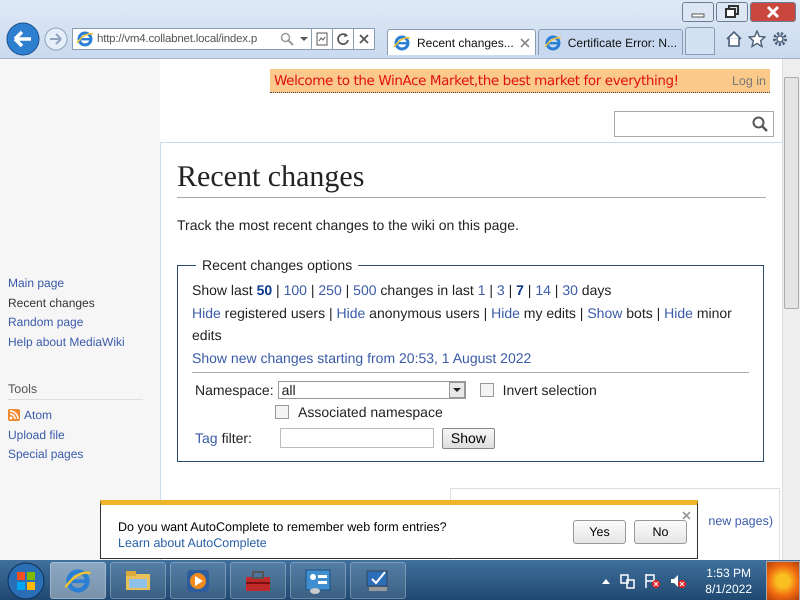 Image resolution: width=800 pixels, height=600 pixels. I want to click on option-link: 7, so click(520, 290).